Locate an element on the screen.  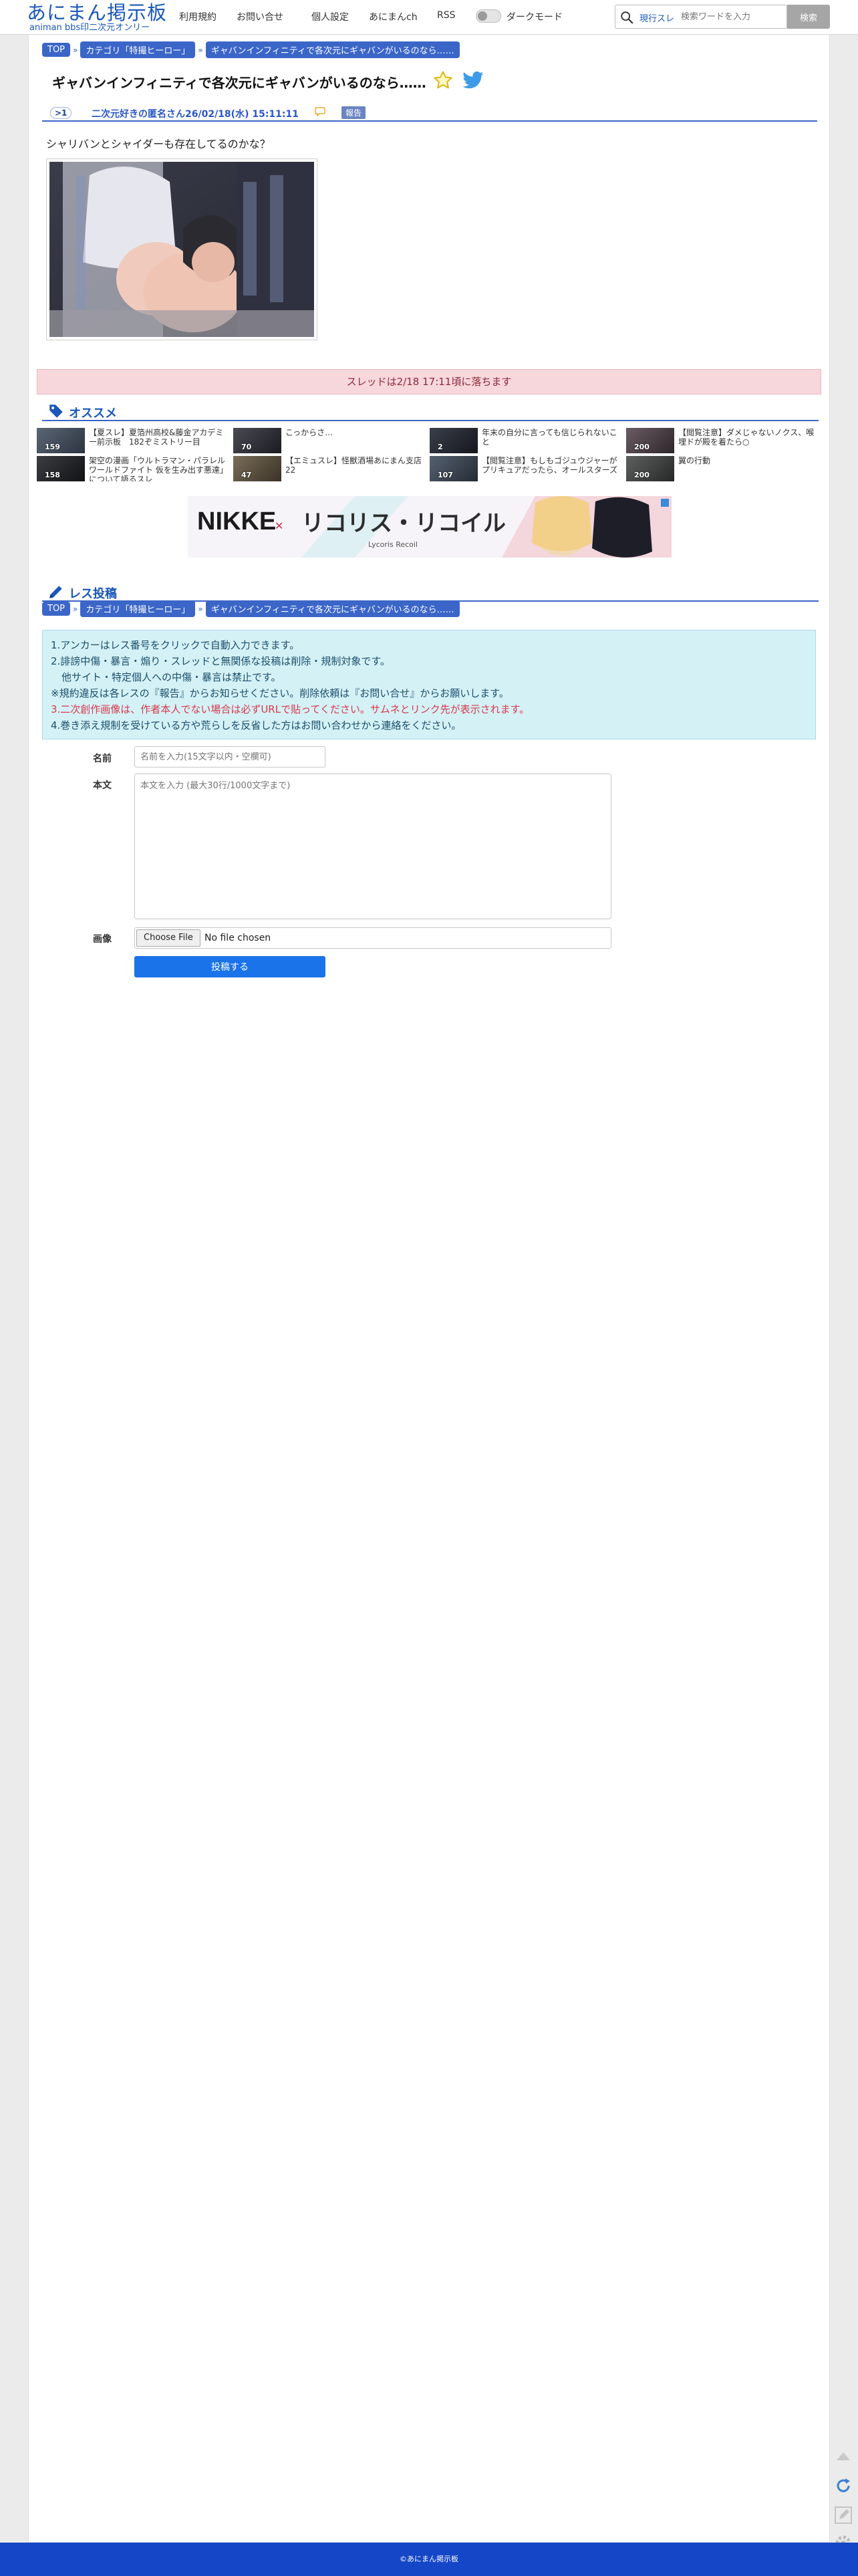
search-box: 現行スレ is located at coordinates (701, 17).